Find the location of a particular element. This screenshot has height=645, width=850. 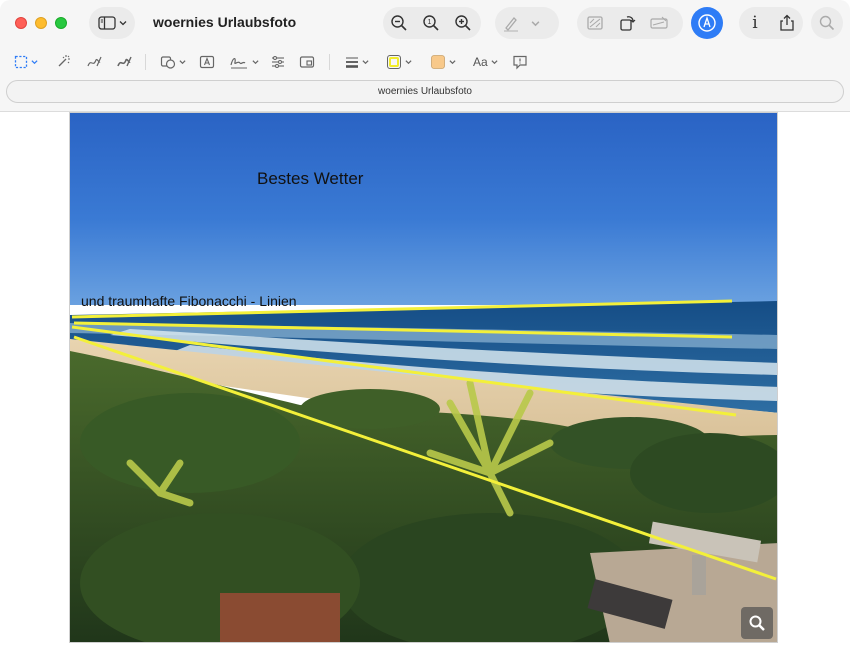

title-bar: woernies Urlaubsfoto 1 i is located at coordinates (425, 23).